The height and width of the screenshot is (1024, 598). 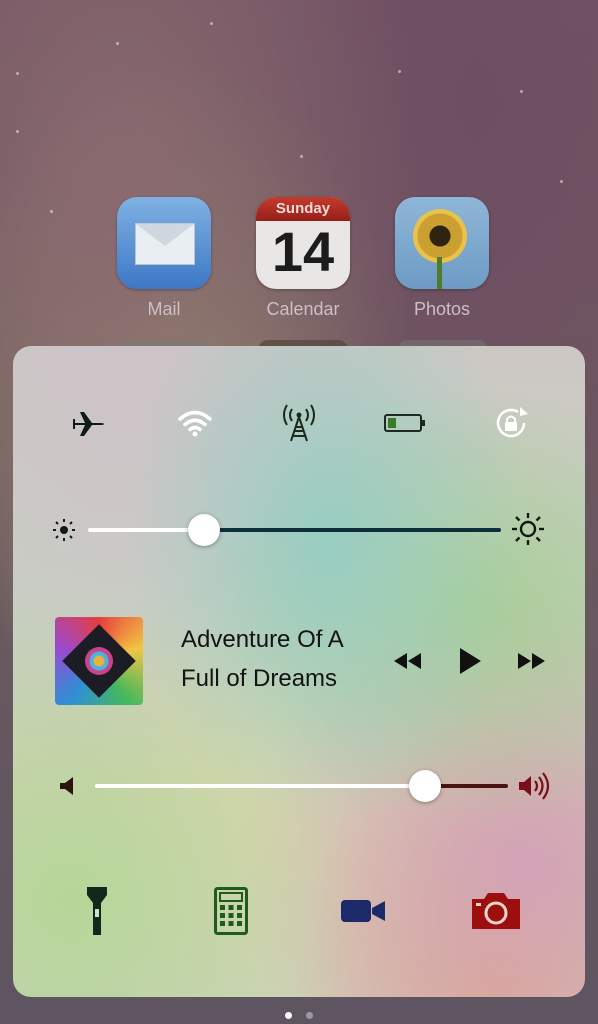 I want to click on brightness-high-icon, so click(x=528, y=529).